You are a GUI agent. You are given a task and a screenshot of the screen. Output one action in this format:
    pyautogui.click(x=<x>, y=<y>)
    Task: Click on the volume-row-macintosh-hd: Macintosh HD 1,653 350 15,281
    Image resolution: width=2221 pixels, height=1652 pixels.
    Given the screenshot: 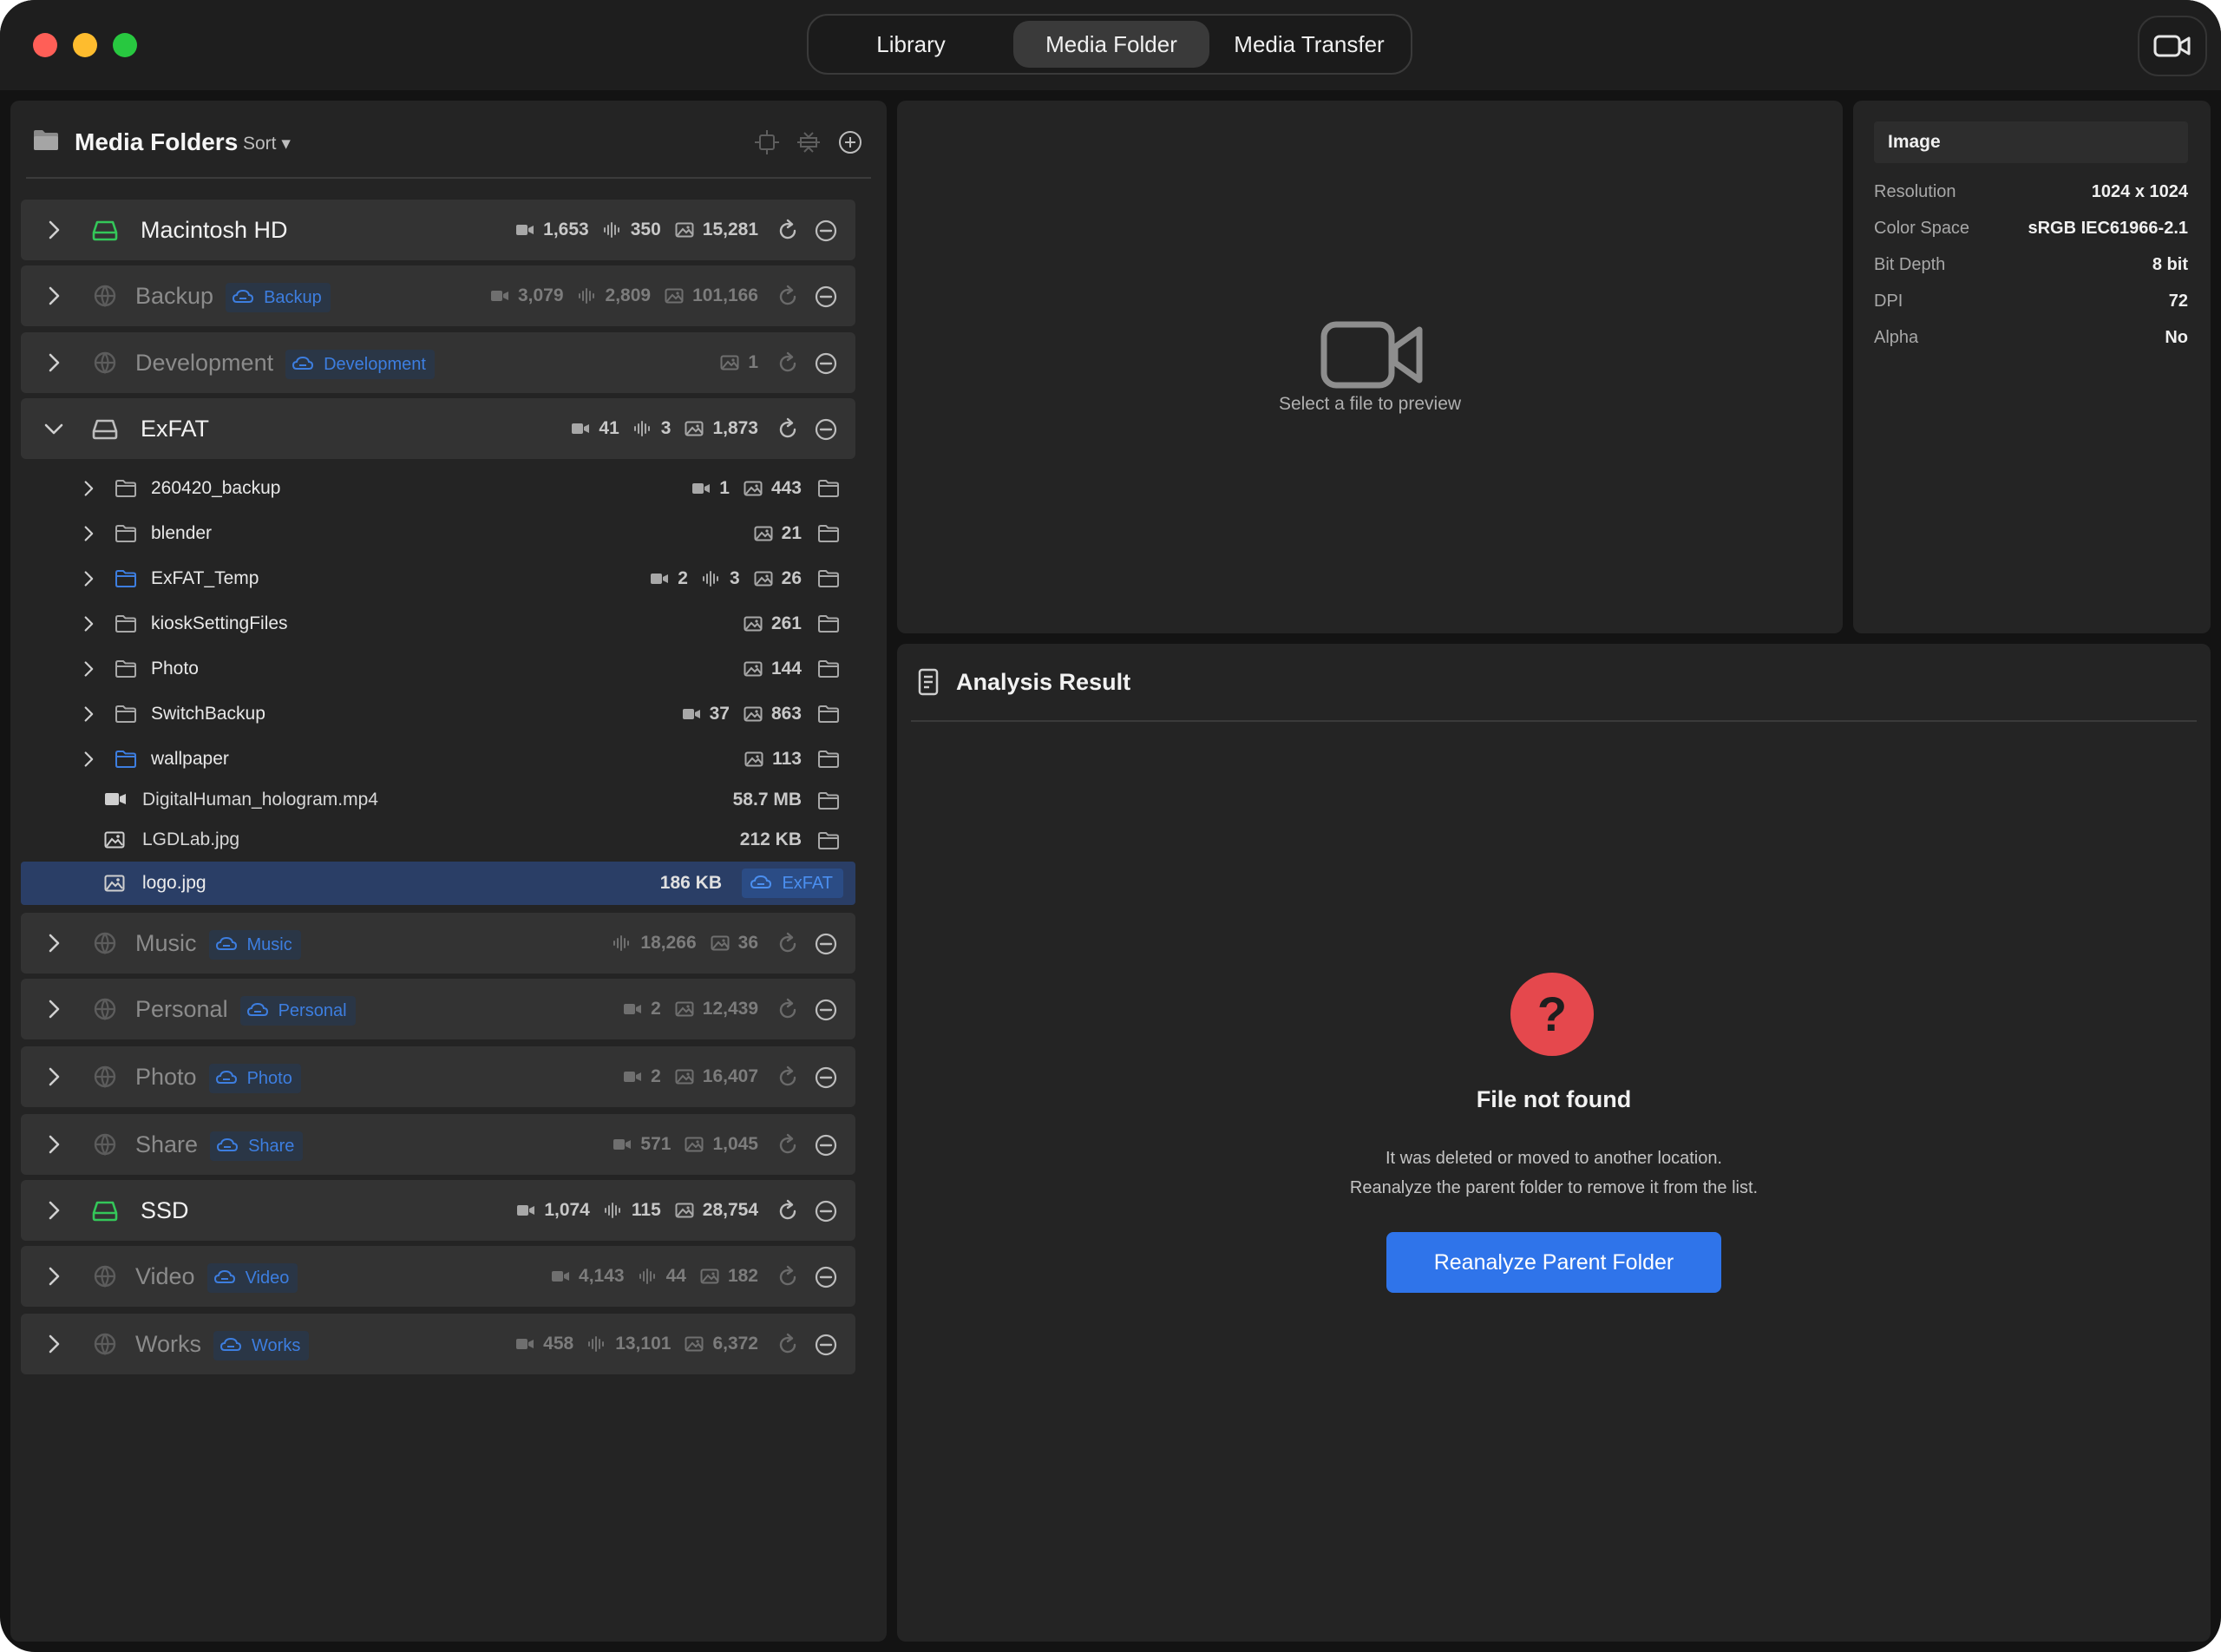 What is the action you would take?
    pyautogui.click(x=438, y=230)
    